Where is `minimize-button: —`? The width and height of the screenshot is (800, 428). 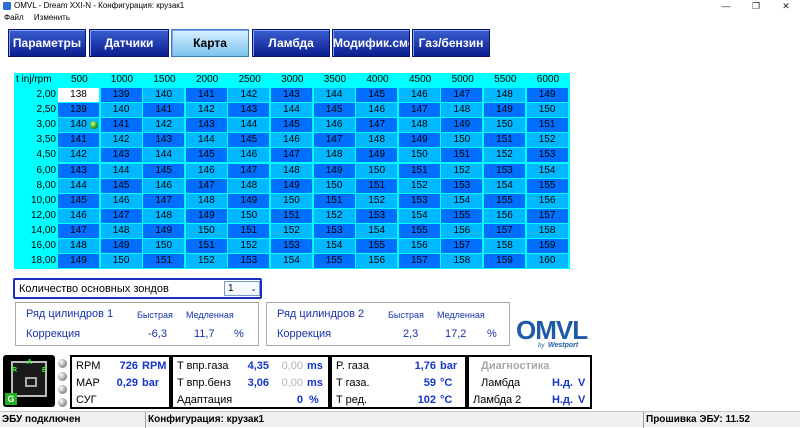
minimize-button: — is located at coordinates (726, 6).